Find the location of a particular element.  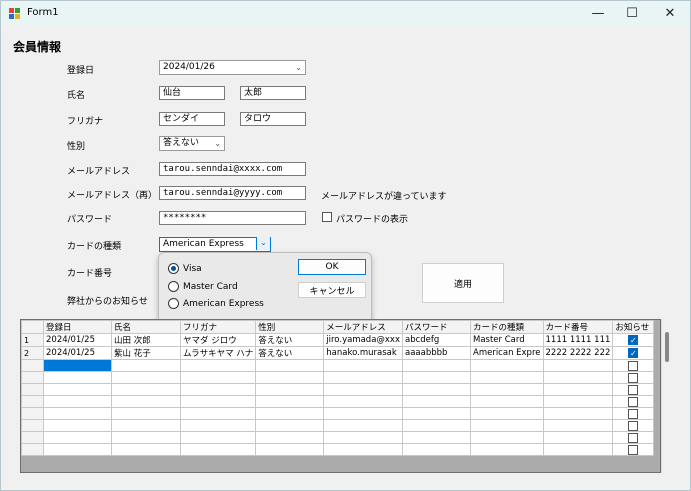

table-cell: 答えない is located at coordinates (290, 353).